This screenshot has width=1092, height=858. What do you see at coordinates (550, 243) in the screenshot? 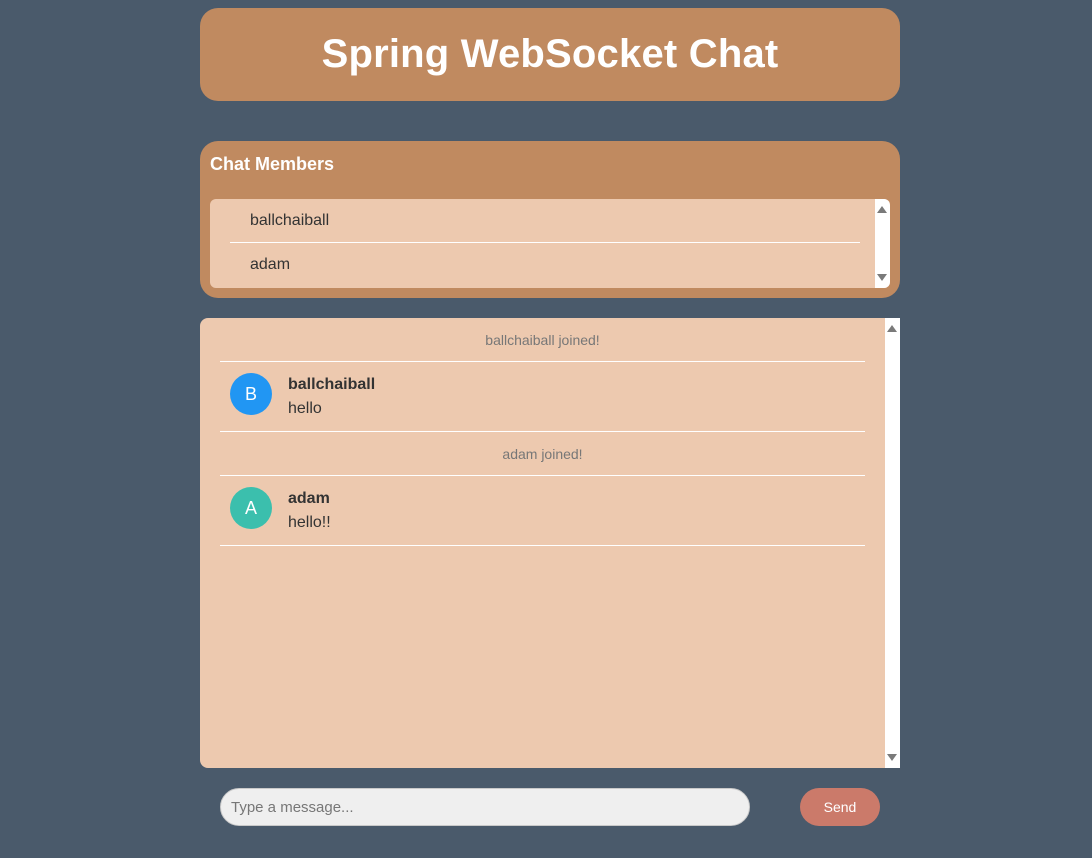
I see `members-list: ballchaiball adam` at bounding box center [550, 243].